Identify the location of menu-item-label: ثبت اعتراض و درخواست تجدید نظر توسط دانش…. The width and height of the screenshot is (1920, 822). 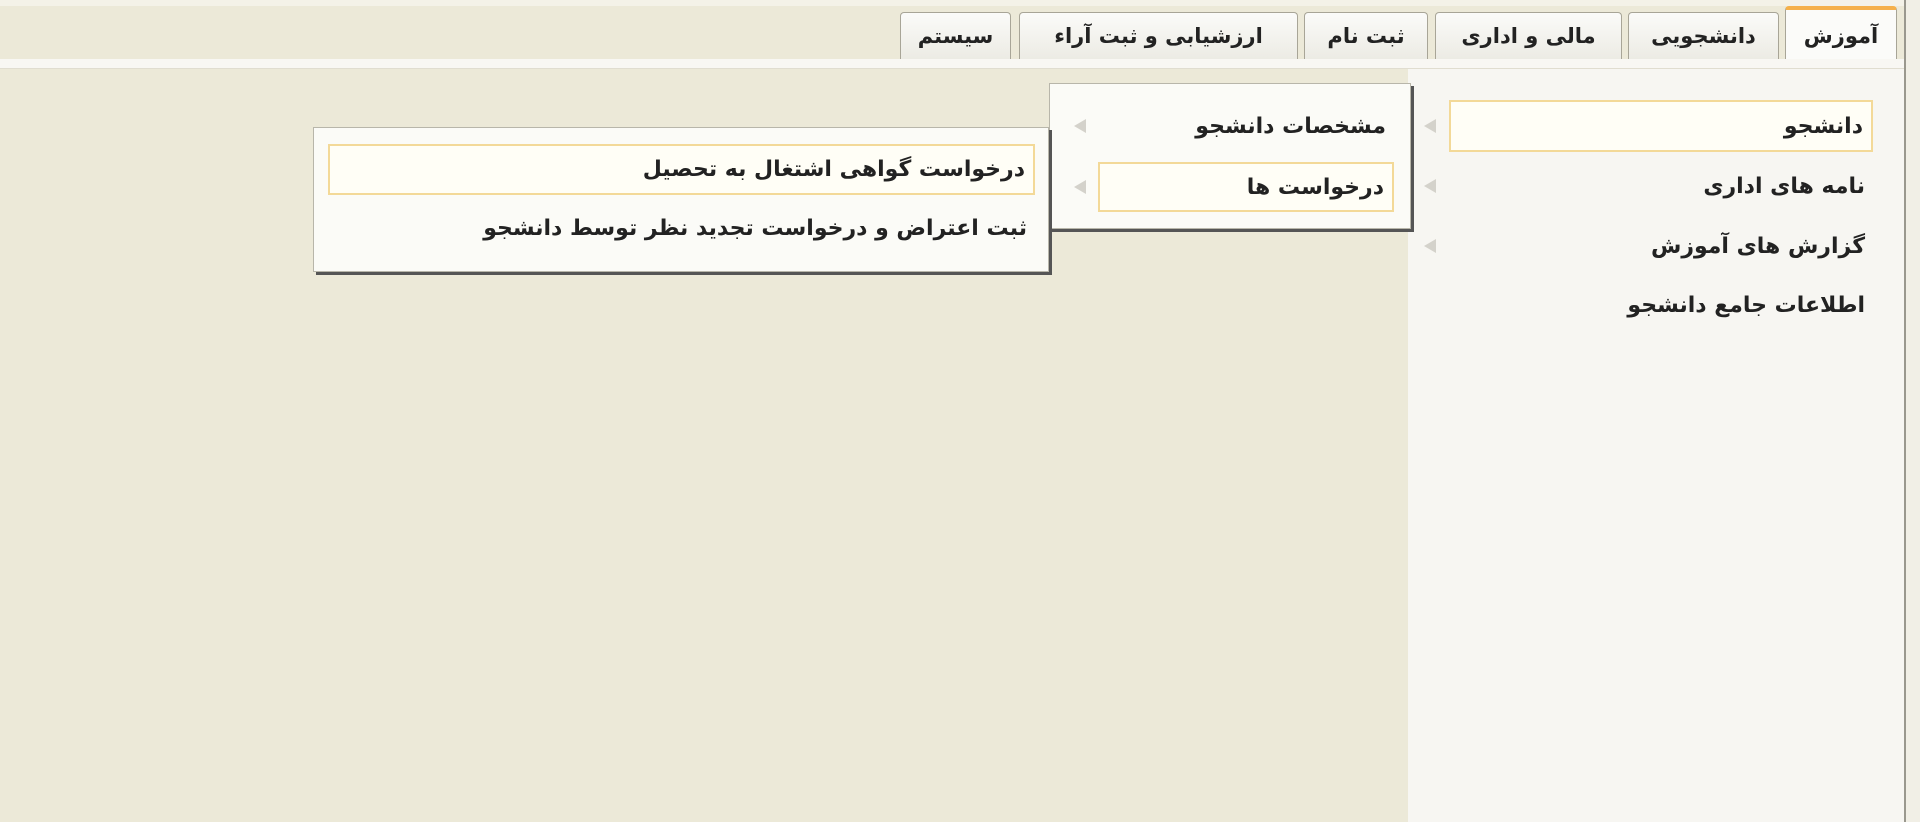
(755, 228).